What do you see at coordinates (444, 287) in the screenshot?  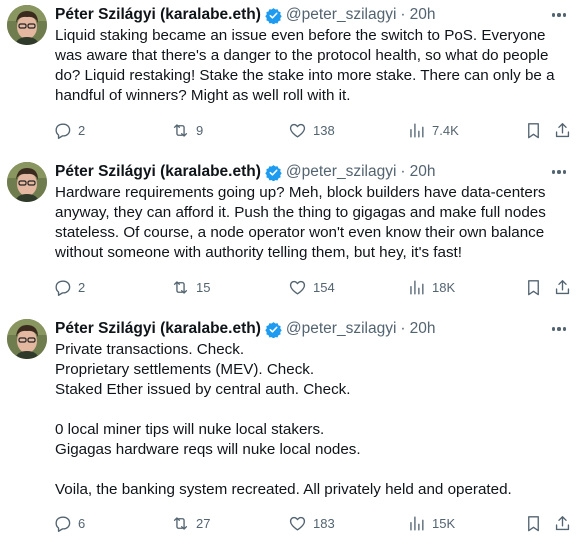 I see `views-count: 18K` at bounding box center [444, 287].